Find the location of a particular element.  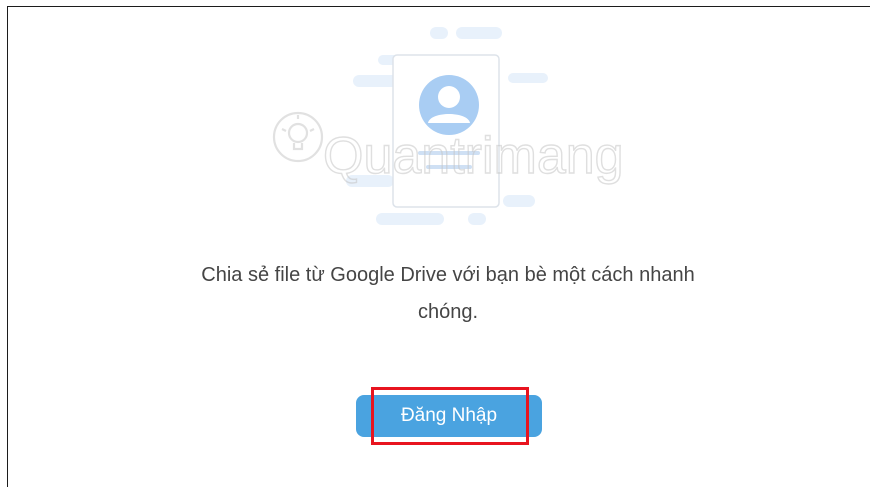

lightbulb-icon is located at coordinates (298, 137).